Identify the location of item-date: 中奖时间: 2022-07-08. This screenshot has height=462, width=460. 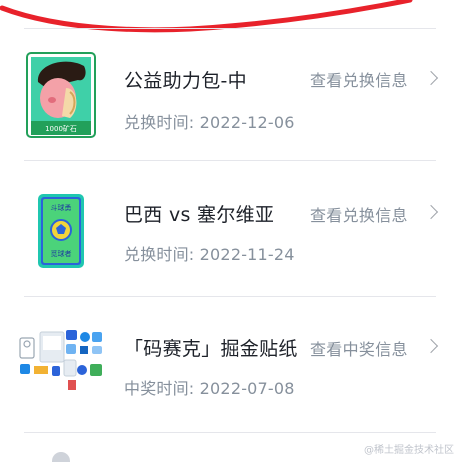
(209, 388).